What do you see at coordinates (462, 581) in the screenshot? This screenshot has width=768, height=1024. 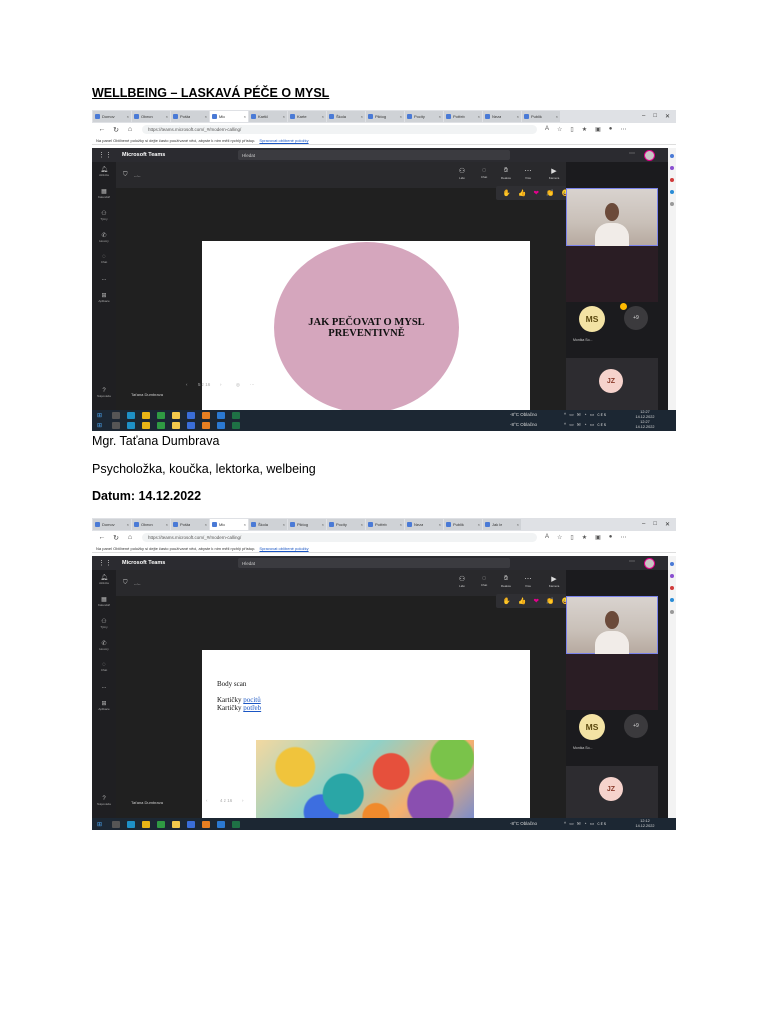 I see `people-button: ⚇ Lidé` at bounding box center [462, 581].